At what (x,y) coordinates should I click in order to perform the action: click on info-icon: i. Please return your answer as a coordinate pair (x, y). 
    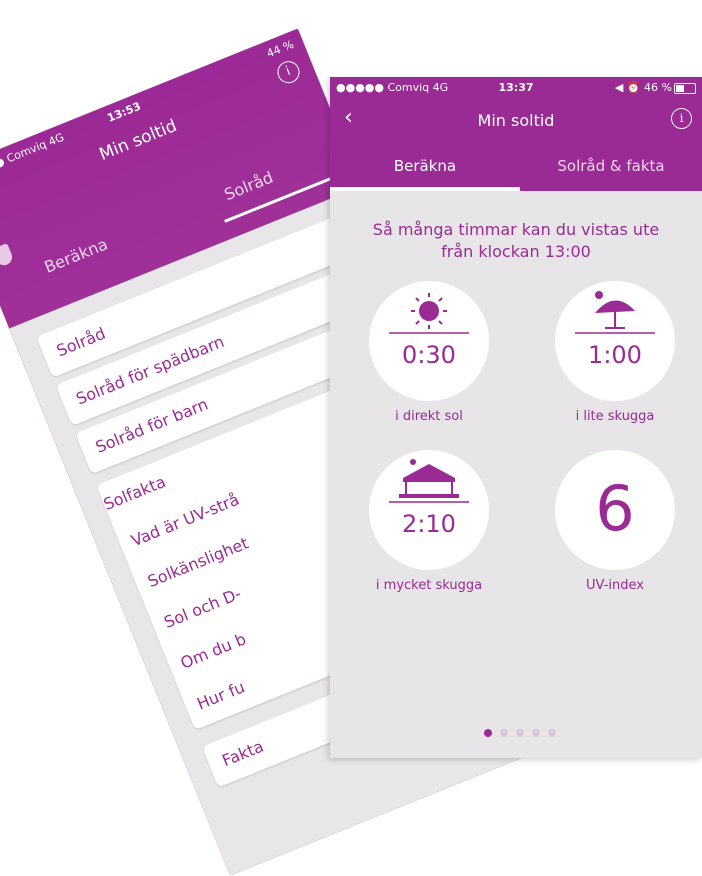
    Looking at the image, I should click on (681, 118).